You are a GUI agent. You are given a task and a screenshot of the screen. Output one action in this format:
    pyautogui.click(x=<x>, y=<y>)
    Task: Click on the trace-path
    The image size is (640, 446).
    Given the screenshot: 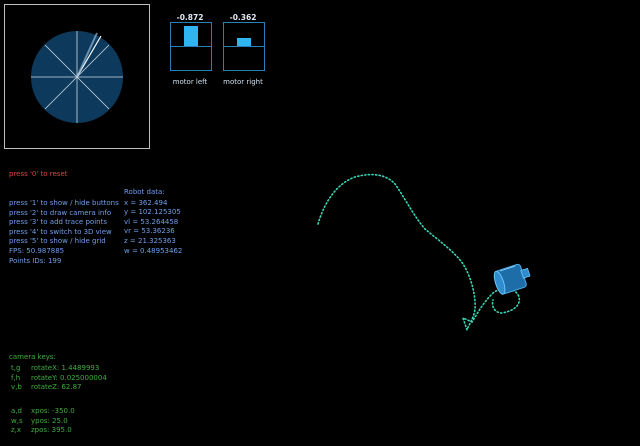 What is the action you would take?
    pyautogui.click(x=419, y=253)
    